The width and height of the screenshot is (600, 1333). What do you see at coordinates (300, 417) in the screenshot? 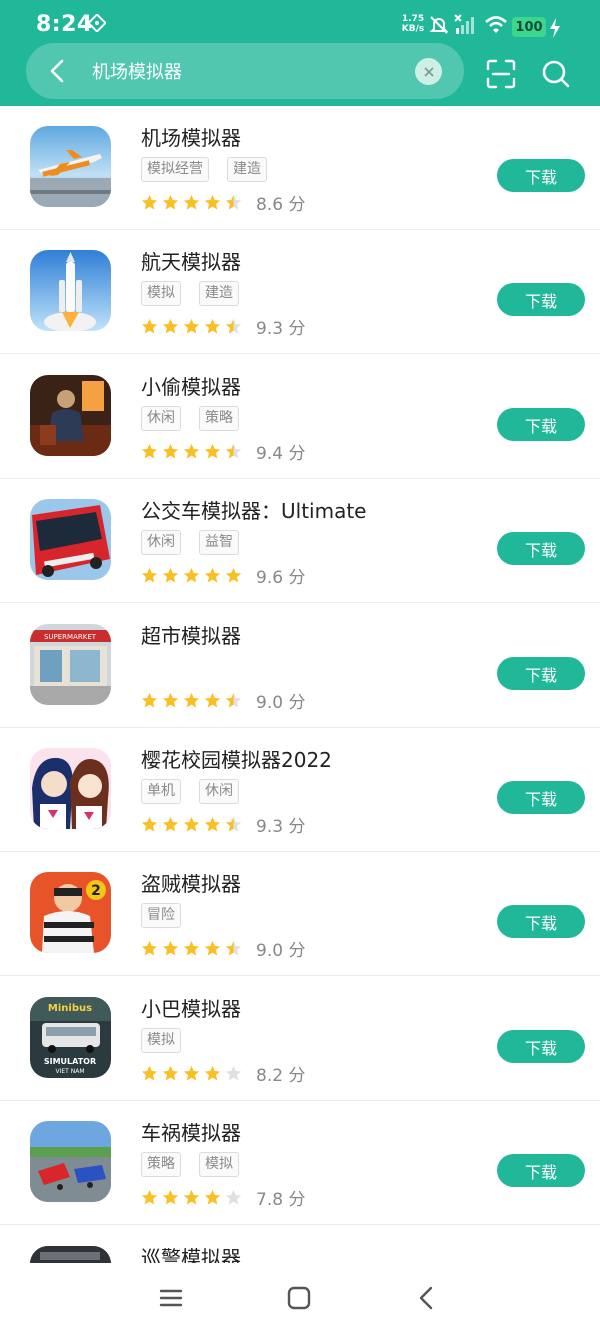
I see `app-list-item: 小偷模拟器 休闲 策略 9.4 分 下载` at bounding box center [300, 417].